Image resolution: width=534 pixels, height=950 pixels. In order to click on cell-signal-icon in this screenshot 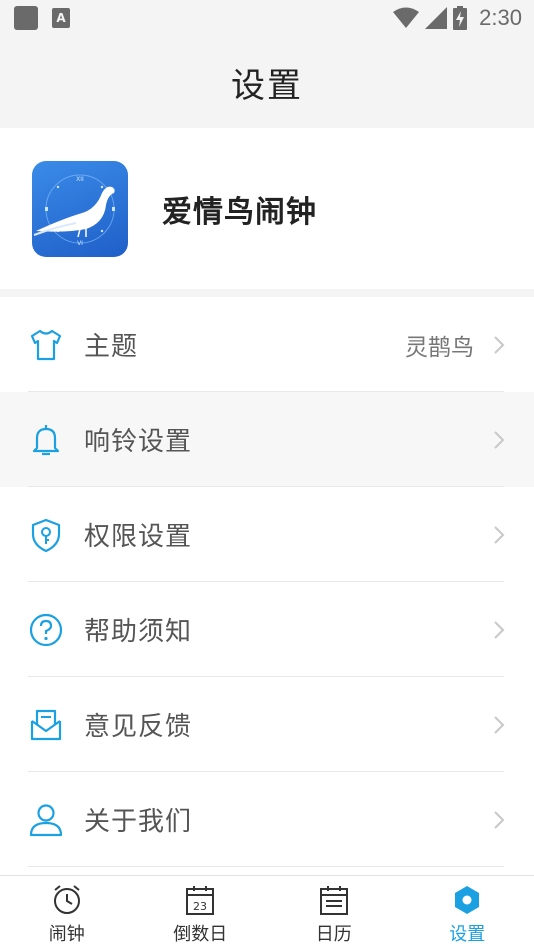, I will do `click(436, 18)`.